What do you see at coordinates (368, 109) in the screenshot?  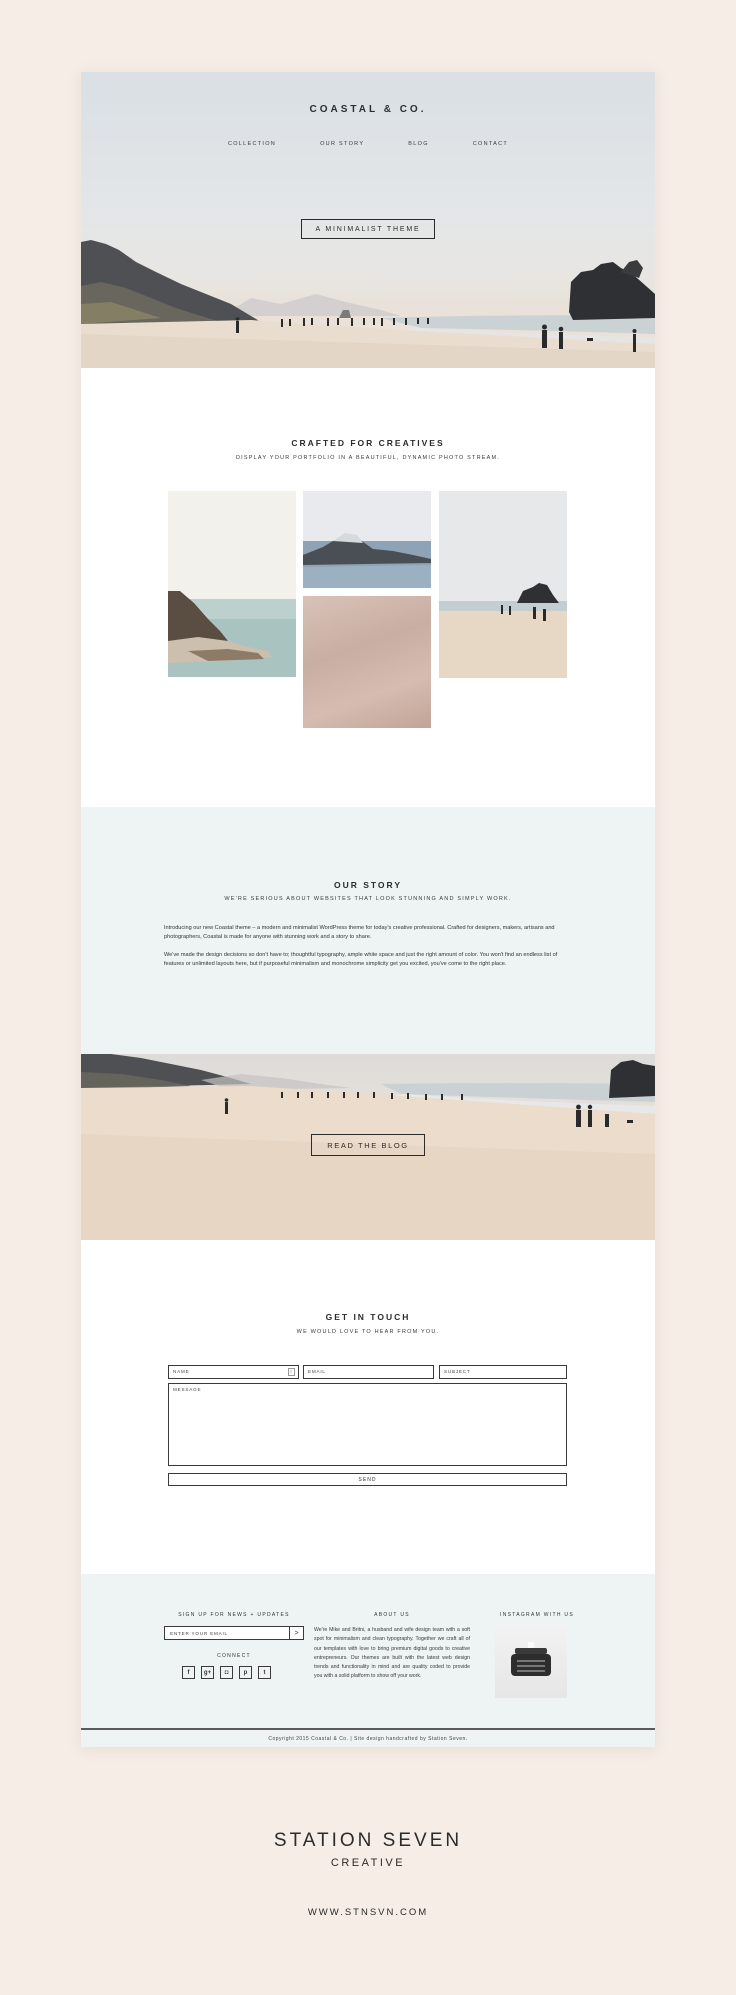 I see `brand-logo: COASTAL & CO.` at bounding box center [368, 109].